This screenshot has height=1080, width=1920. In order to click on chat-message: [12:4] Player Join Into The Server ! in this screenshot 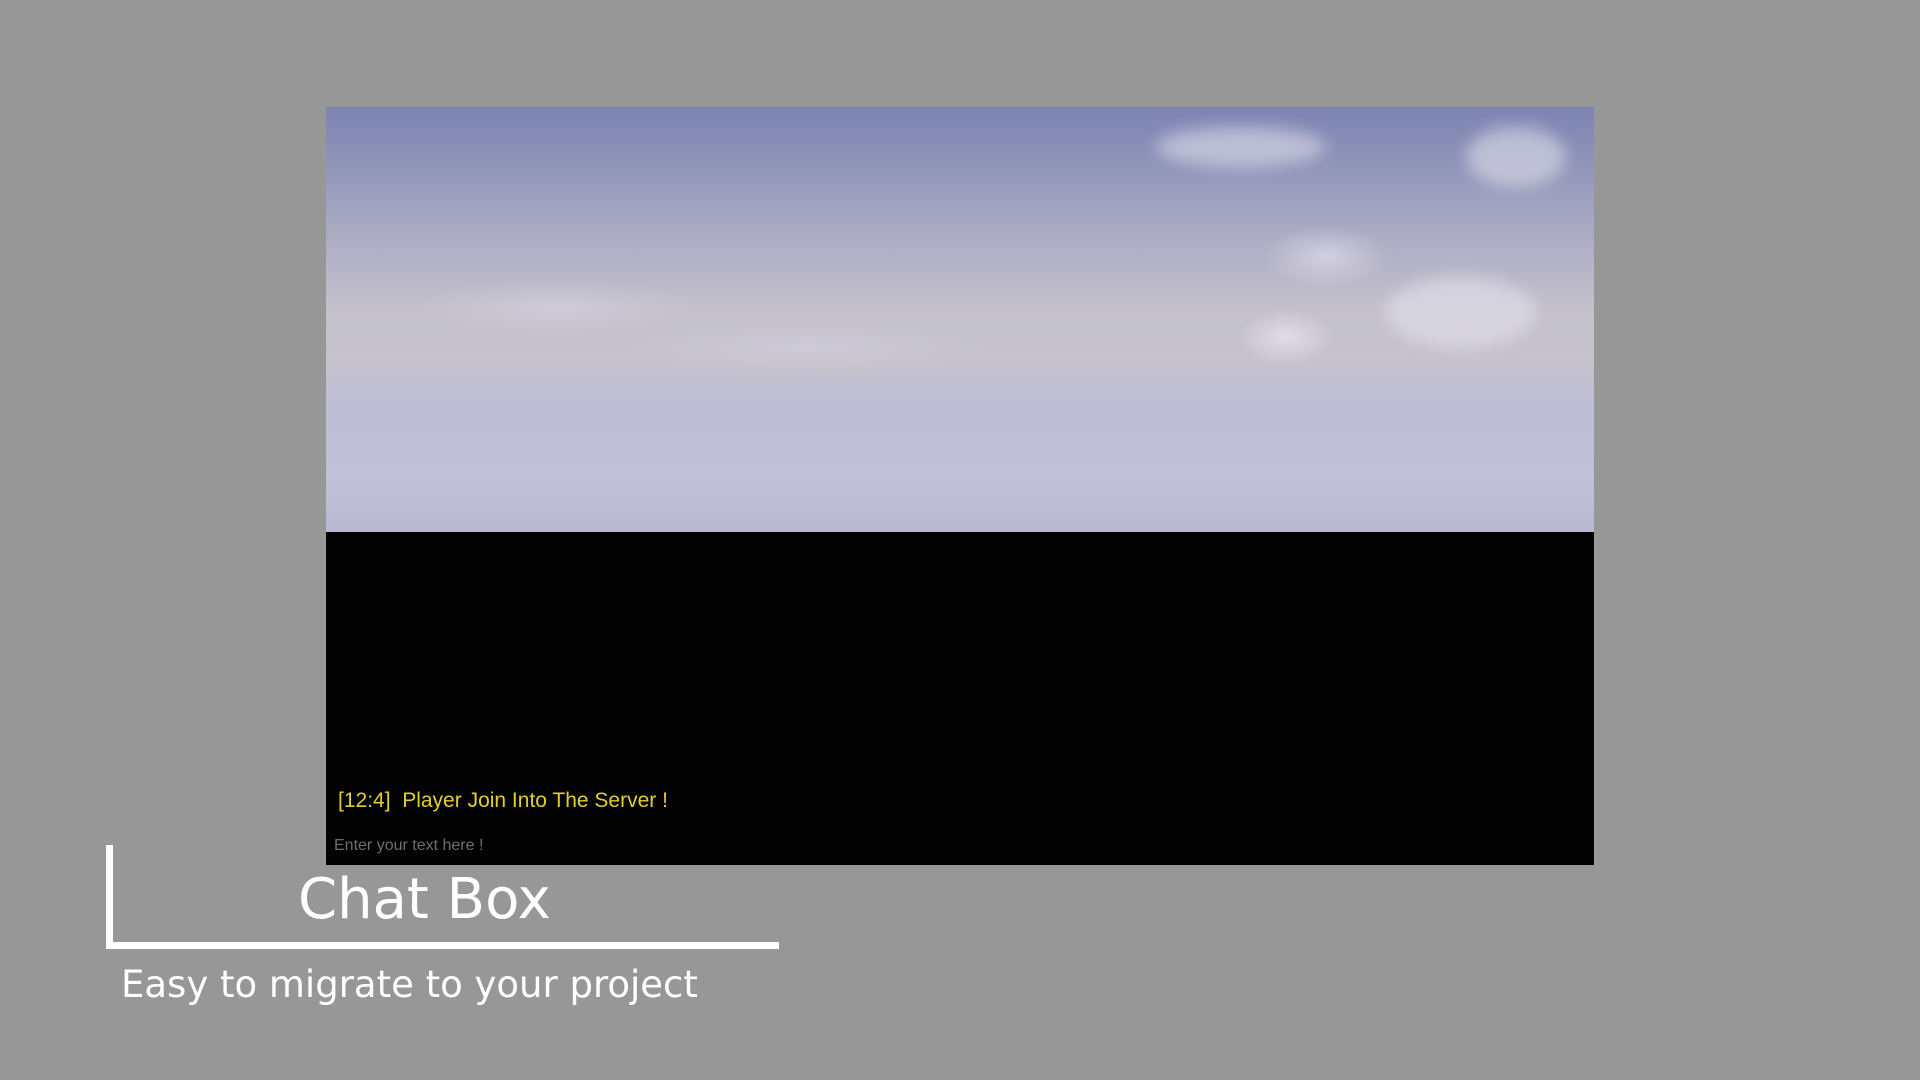, I will do `click(503, 800)`.